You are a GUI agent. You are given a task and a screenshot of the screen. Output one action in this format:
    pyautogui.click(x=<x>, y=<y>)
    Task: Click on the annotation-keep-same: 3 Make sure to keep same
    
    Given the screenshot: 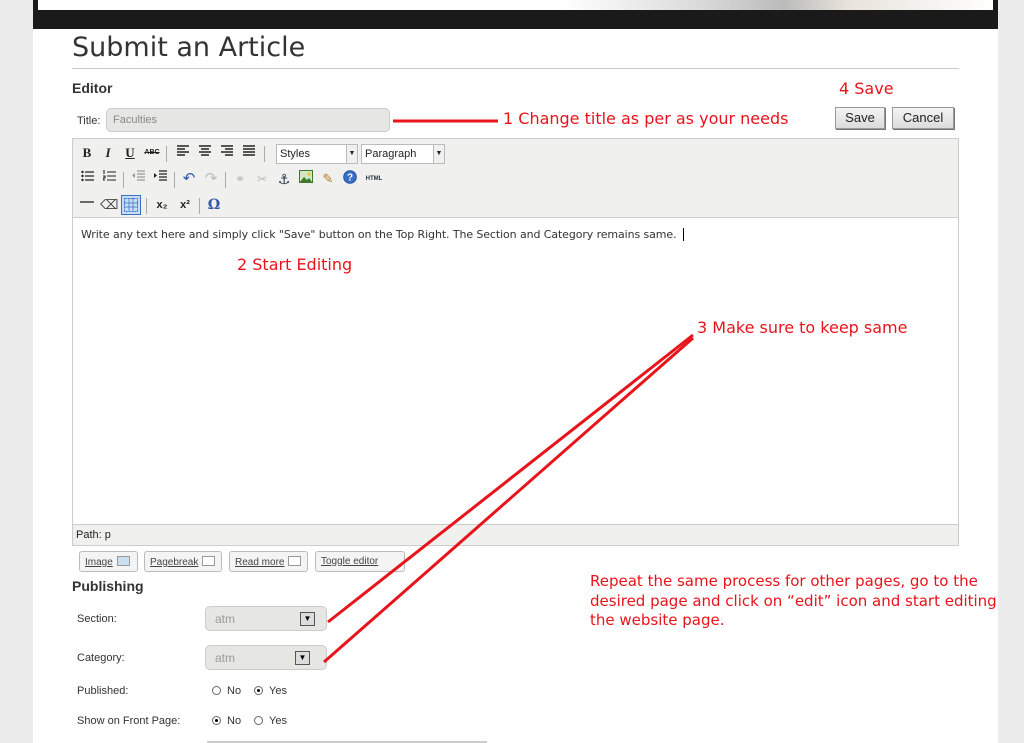 What is the action you would take?
    pyautogui.click(x=802, y=327)
    